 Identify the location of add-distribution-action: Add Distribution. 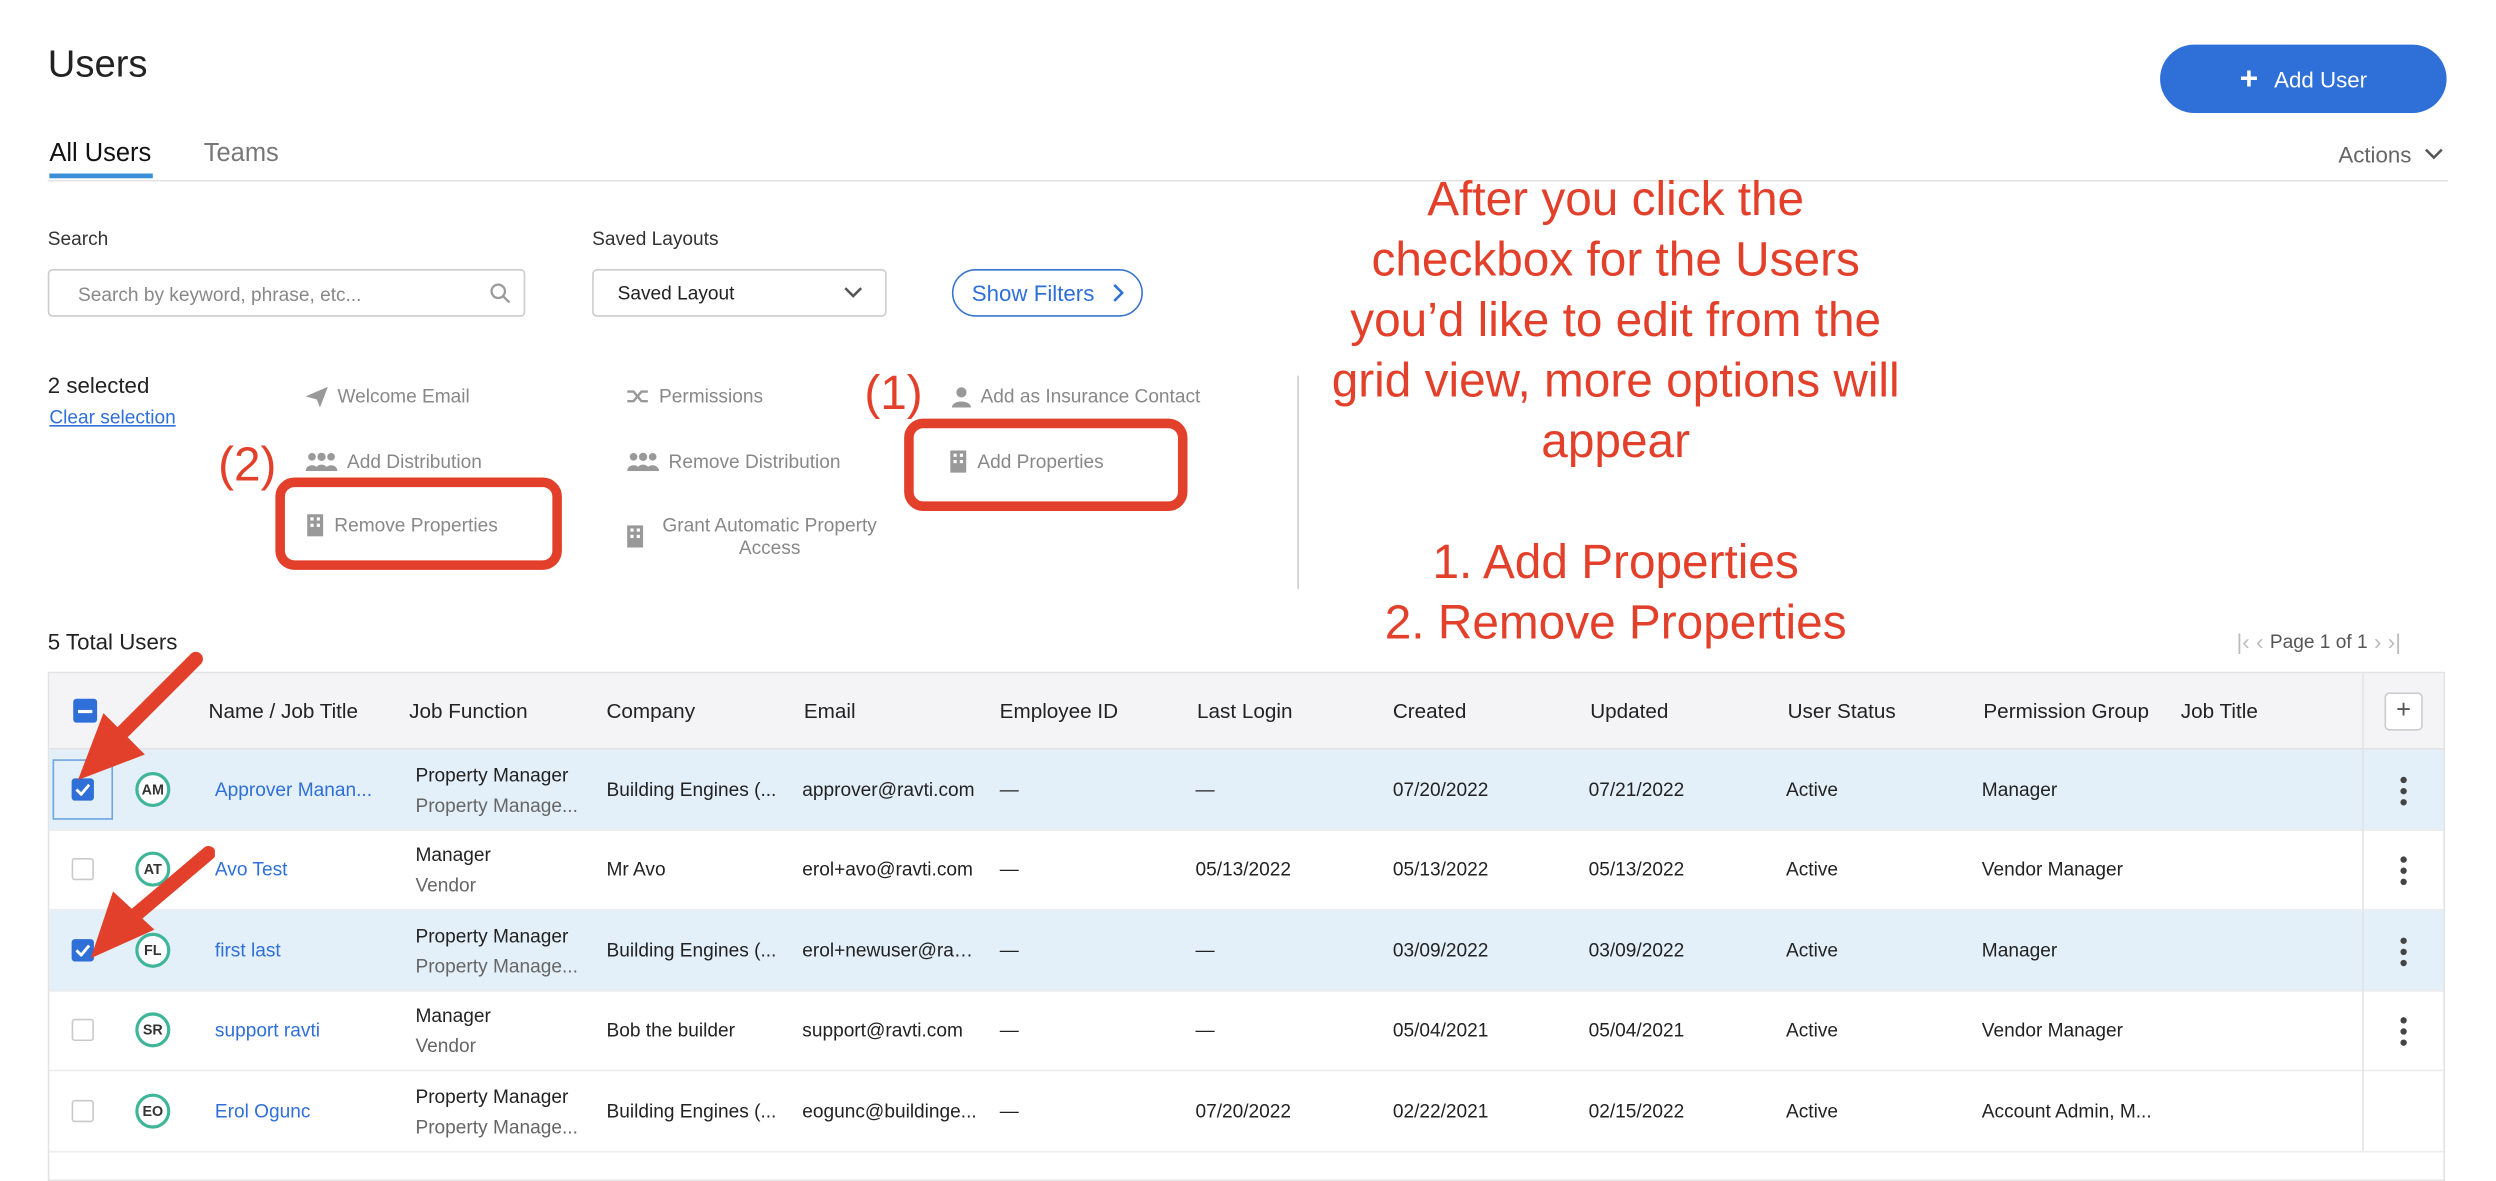
(393, 461).